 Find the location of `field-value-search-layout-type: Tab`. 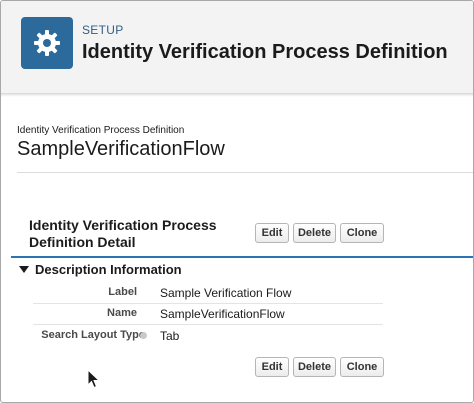

field-value-search-layout-type: Tab is located at coordinates (170, 336).